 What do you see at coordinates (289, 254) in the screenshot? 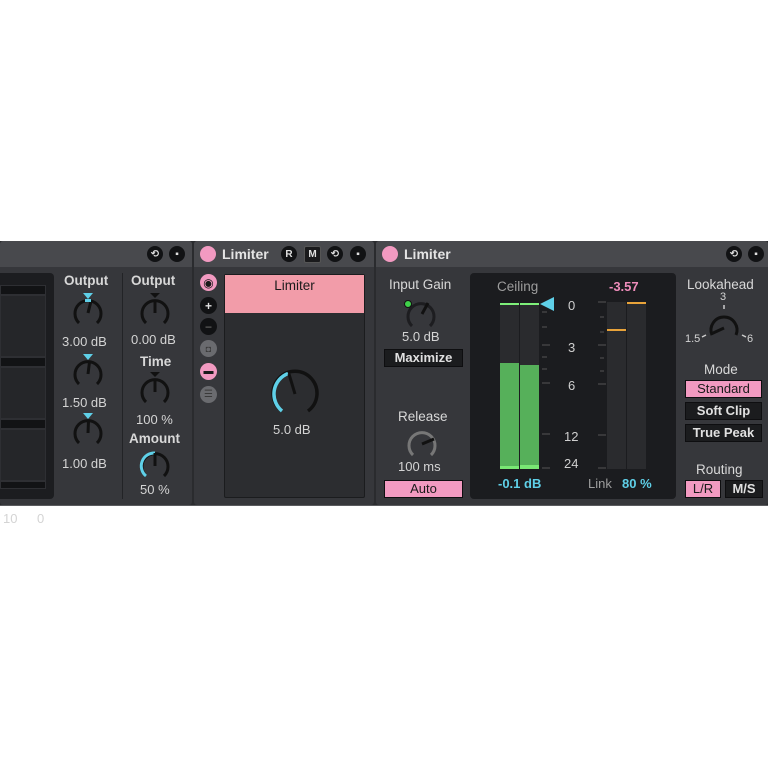
I see `rack-r-button: R` at bounding box center [289, 254].